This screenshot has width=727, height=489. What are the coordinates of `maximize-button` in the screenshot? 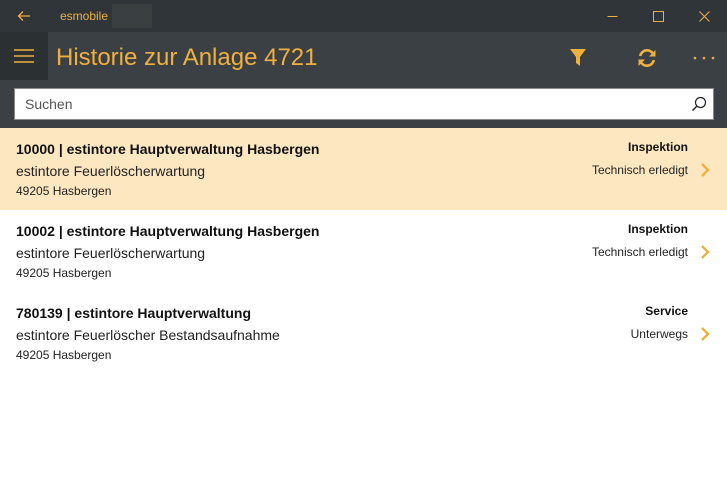 It's located at (658, 16).